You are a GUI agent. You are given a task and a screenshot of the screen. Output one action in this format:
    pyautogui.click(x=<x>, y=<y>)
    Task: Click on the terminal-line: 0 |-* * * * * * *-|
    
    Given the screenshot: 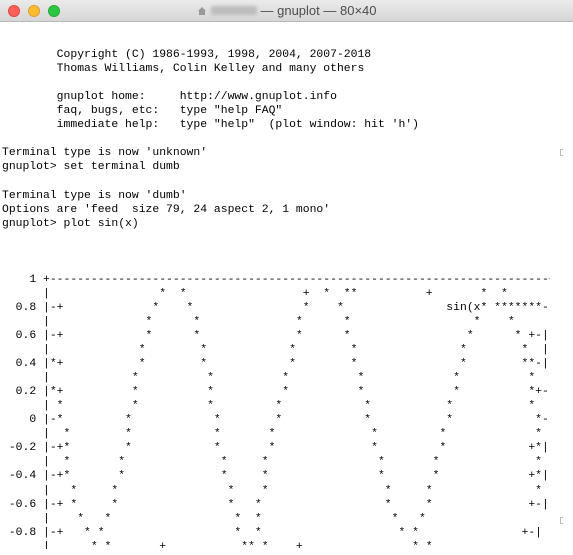 What is the action you would take?
    pyautogui.click(x=276, y=420)
    